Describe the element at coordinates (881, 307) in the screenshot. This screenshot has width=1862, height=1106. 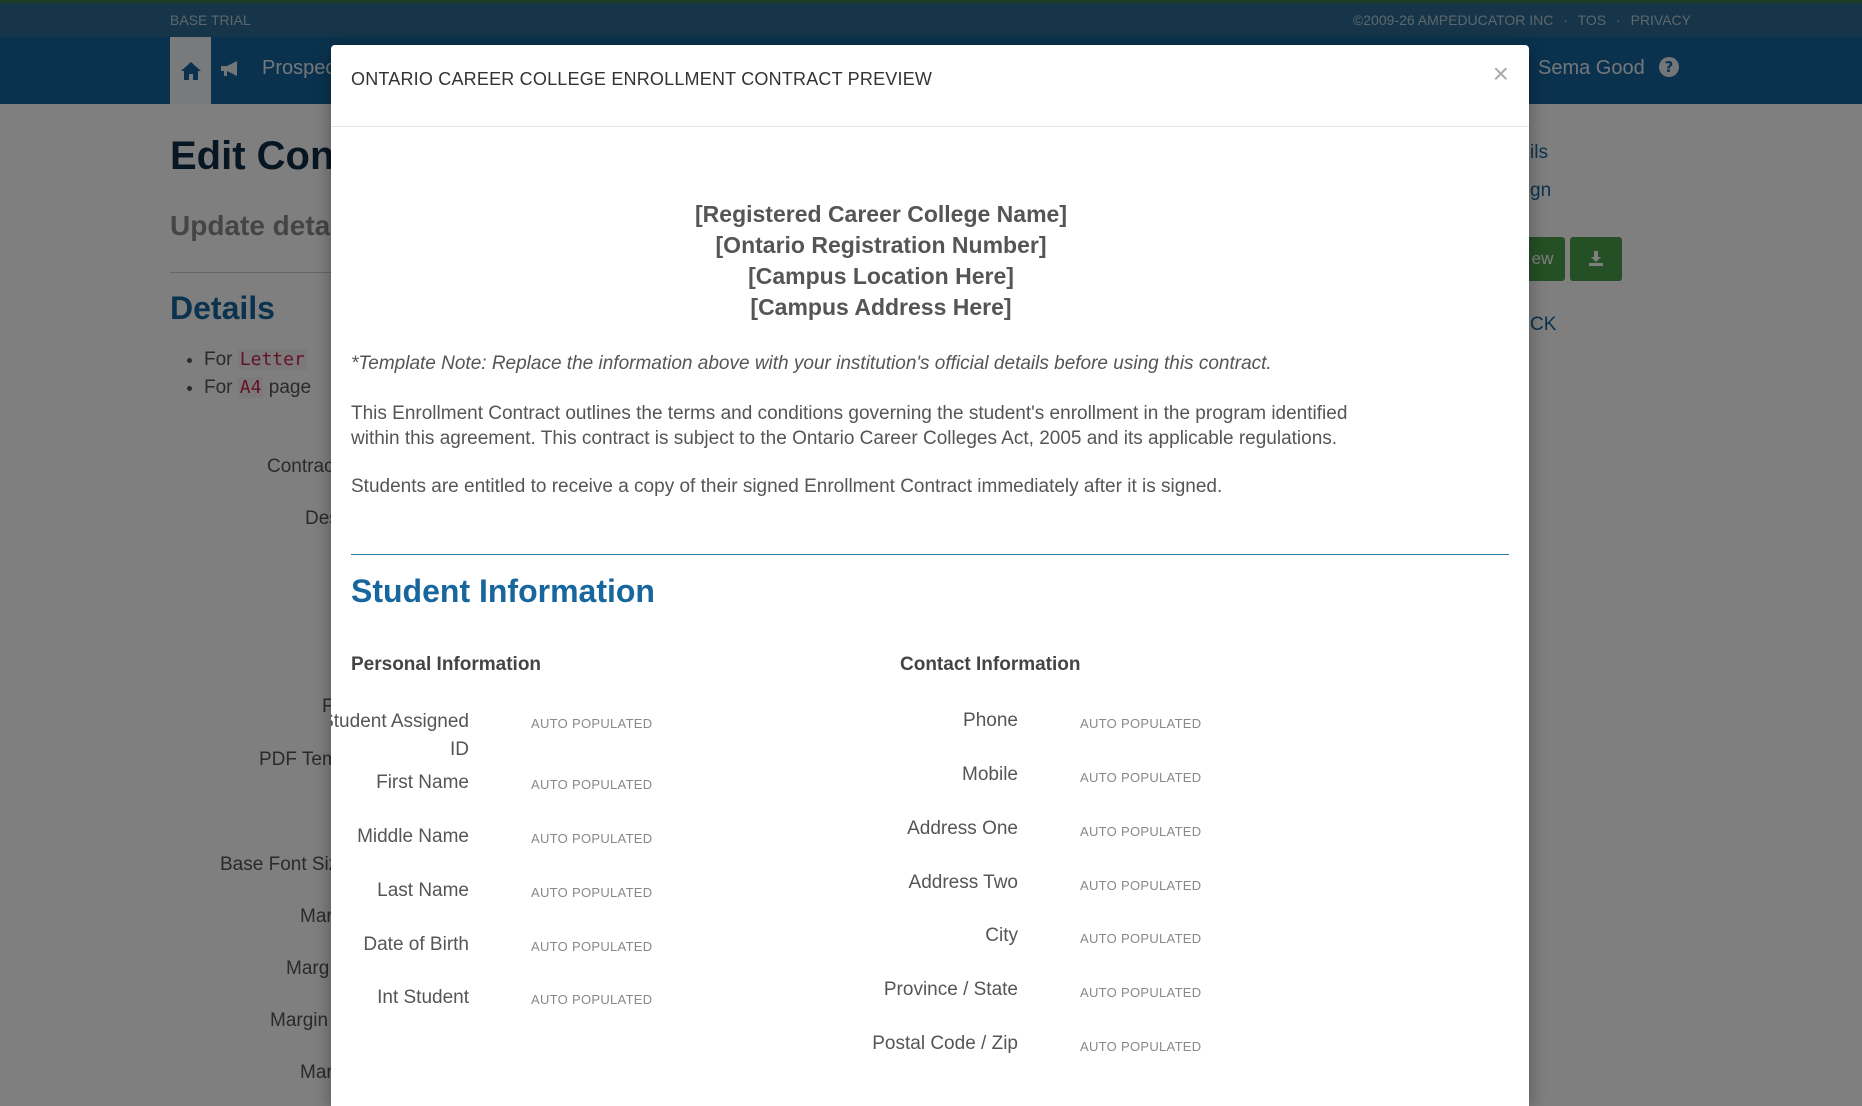
I see `campus-address: [Campus Address Here]` at that location.